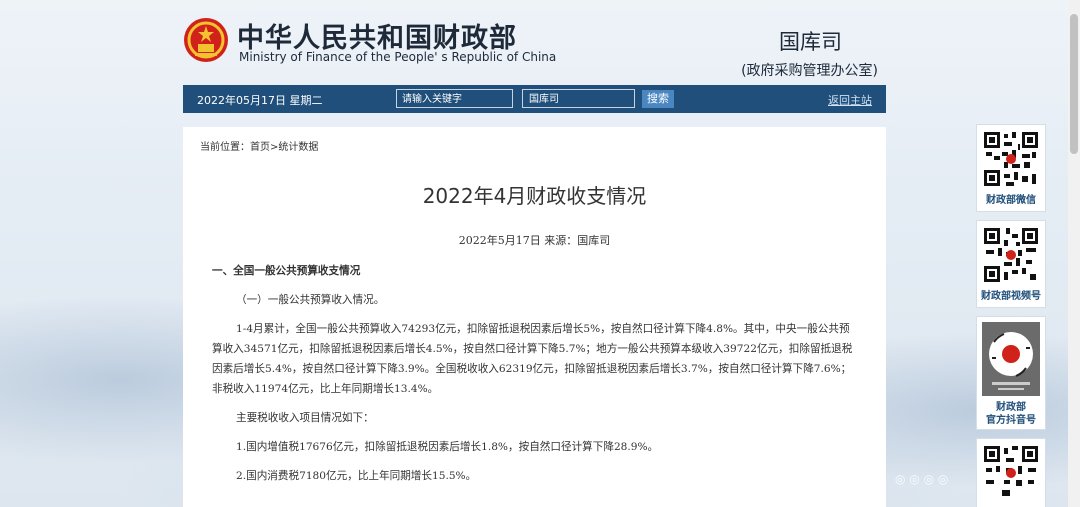 The height and width of the screenshot is (507, 1080). Describe the element at coordinates (286, 271) in the screenshot. I see `section-heading: 一、全国一般公共预算收支情况` at that location.